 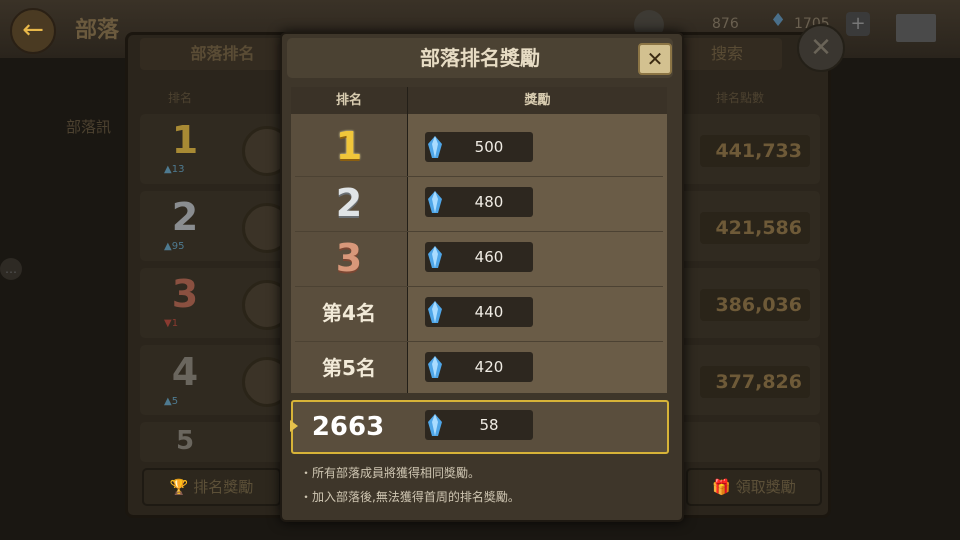 I want to click on reward-value: 460, so click(x=489, y=257).